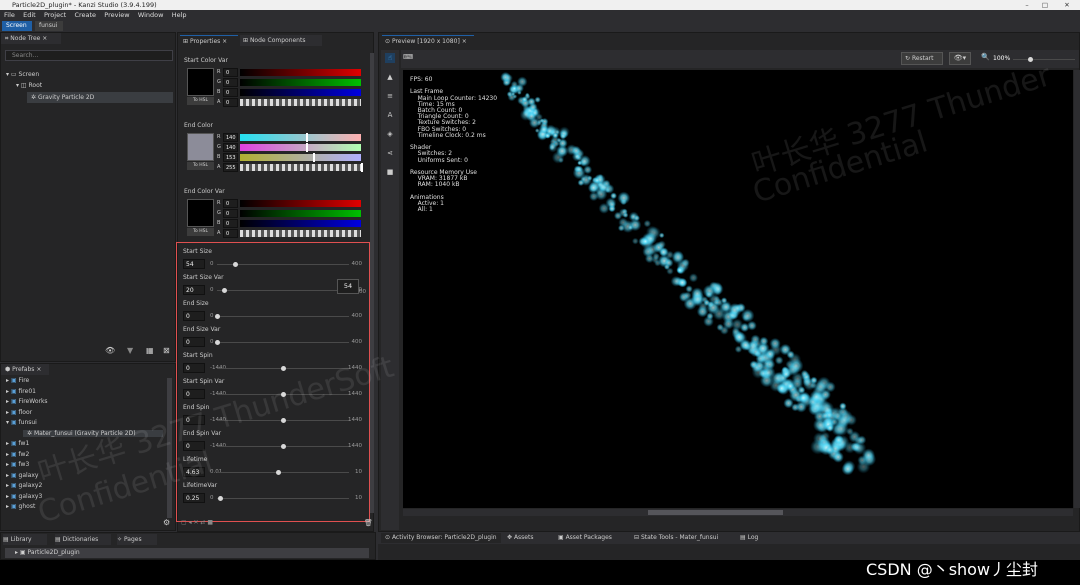 The width and height of the screenshot is (1080, 585). Describe the element at coordinates (17, 380) in the screenshot. I see `prefab-item: ▸ ▣ Fire` at that location.